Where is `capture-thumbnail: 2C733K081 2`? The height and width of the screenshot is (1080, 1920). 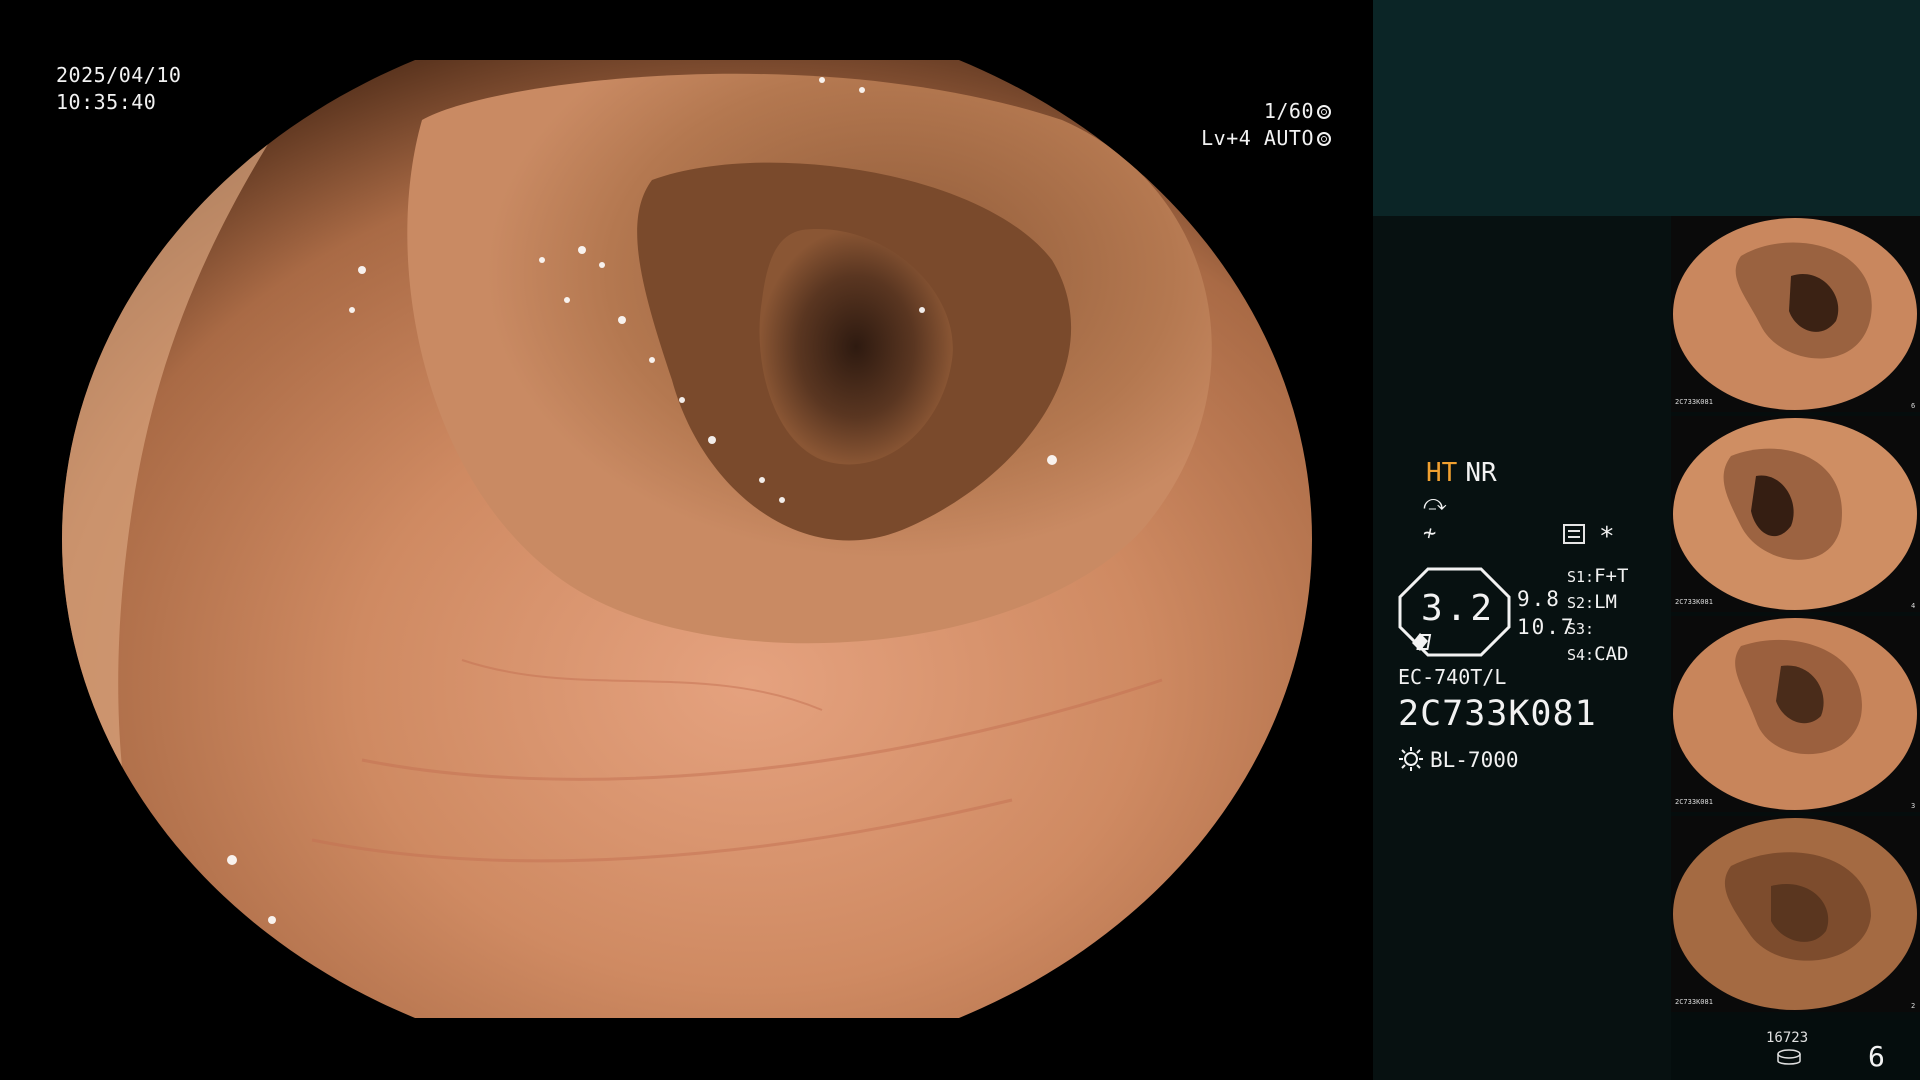 capture-thumbnail: 2C733K081 2 is located at coordinates (1795, 914).